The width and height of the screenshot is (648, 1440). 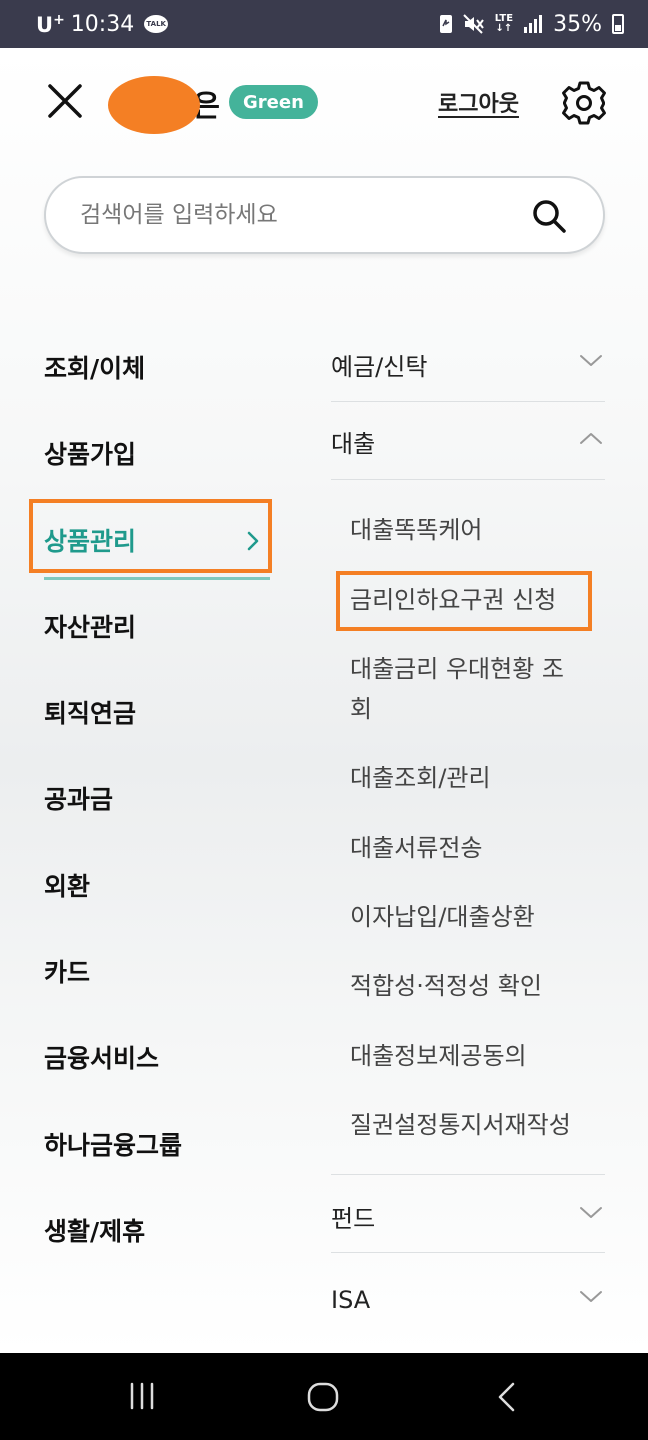 I want to click on clock: 10:34, so click(x=102, y=24).